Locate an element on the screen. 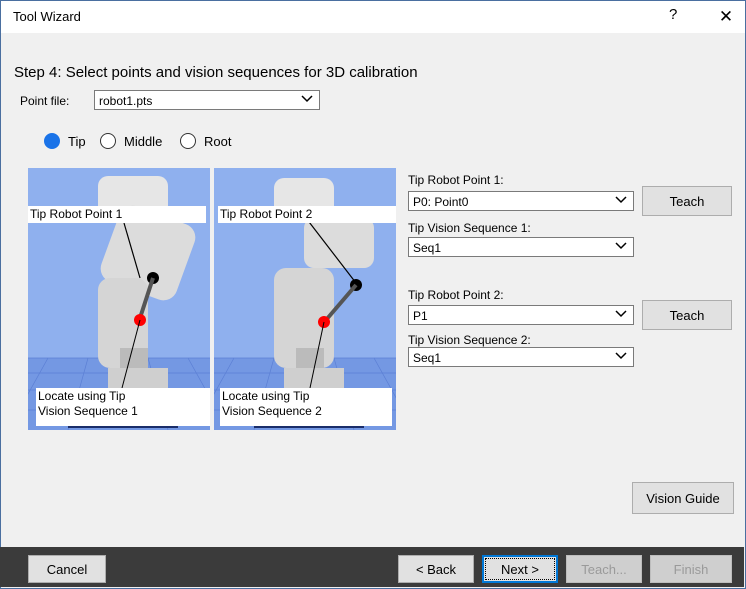 The width and height of the screenshot is (746, 589). robot-point-1-label: Tip Robot Point 1 is located at coordinates (117, 214).